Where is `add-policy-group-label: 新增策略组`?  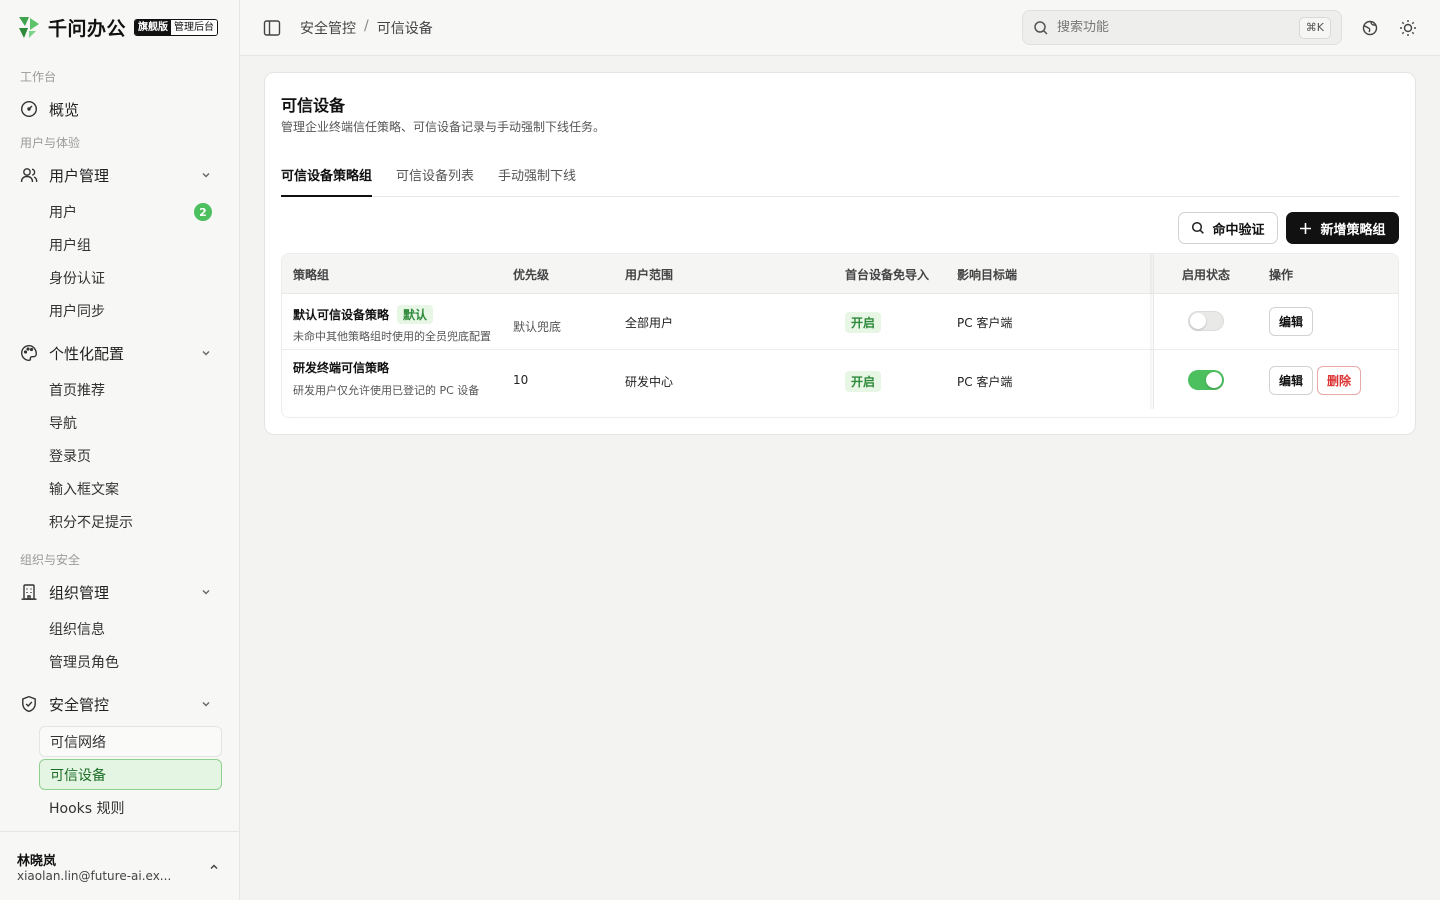 add-policy-group-label: 新增策略组 is located at coordinates (1353, 230).